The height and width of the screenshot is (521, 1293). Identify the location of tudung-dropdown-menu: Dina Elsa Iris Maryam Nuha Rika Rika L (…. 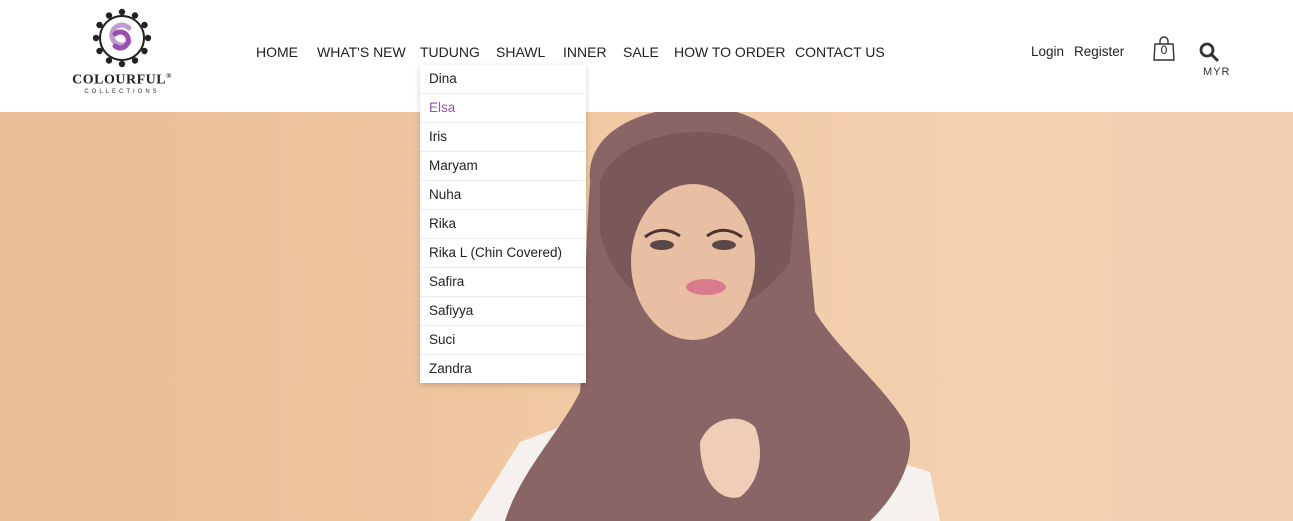
(503, 224).